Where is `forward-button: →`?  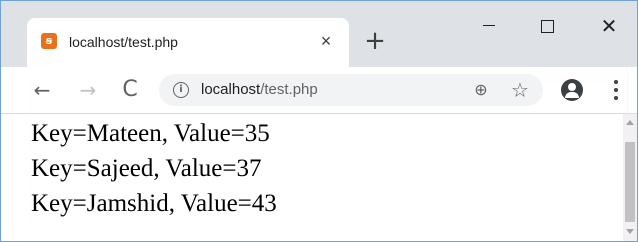 forward-button: → is located at coordinates (88, 90).